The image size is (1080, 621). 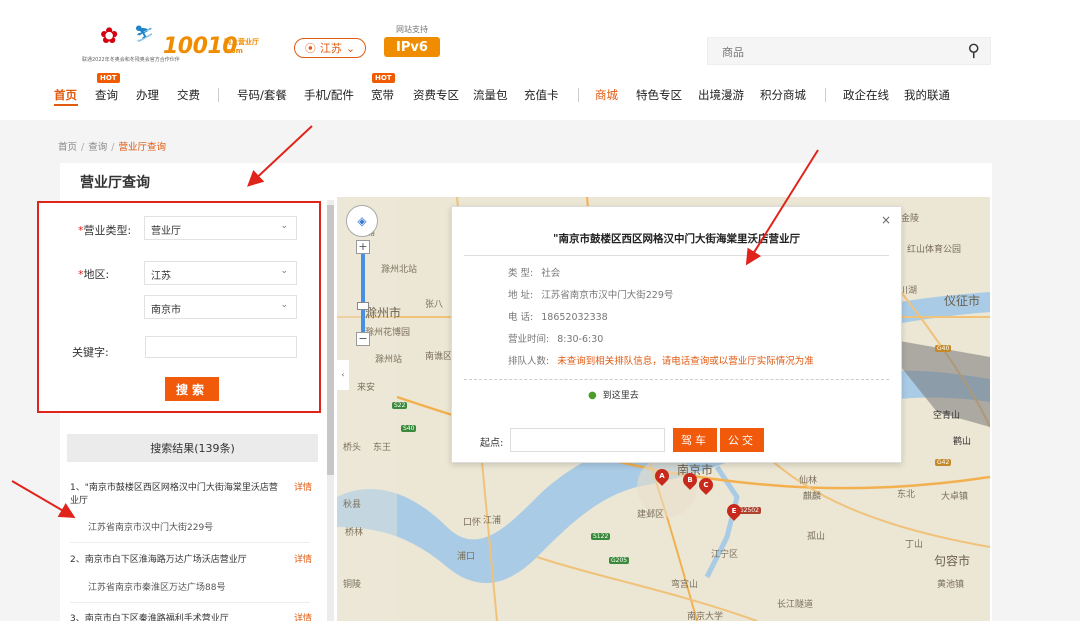 I want to click on nav-broadband: 宽带, so click(x=382, y=95).